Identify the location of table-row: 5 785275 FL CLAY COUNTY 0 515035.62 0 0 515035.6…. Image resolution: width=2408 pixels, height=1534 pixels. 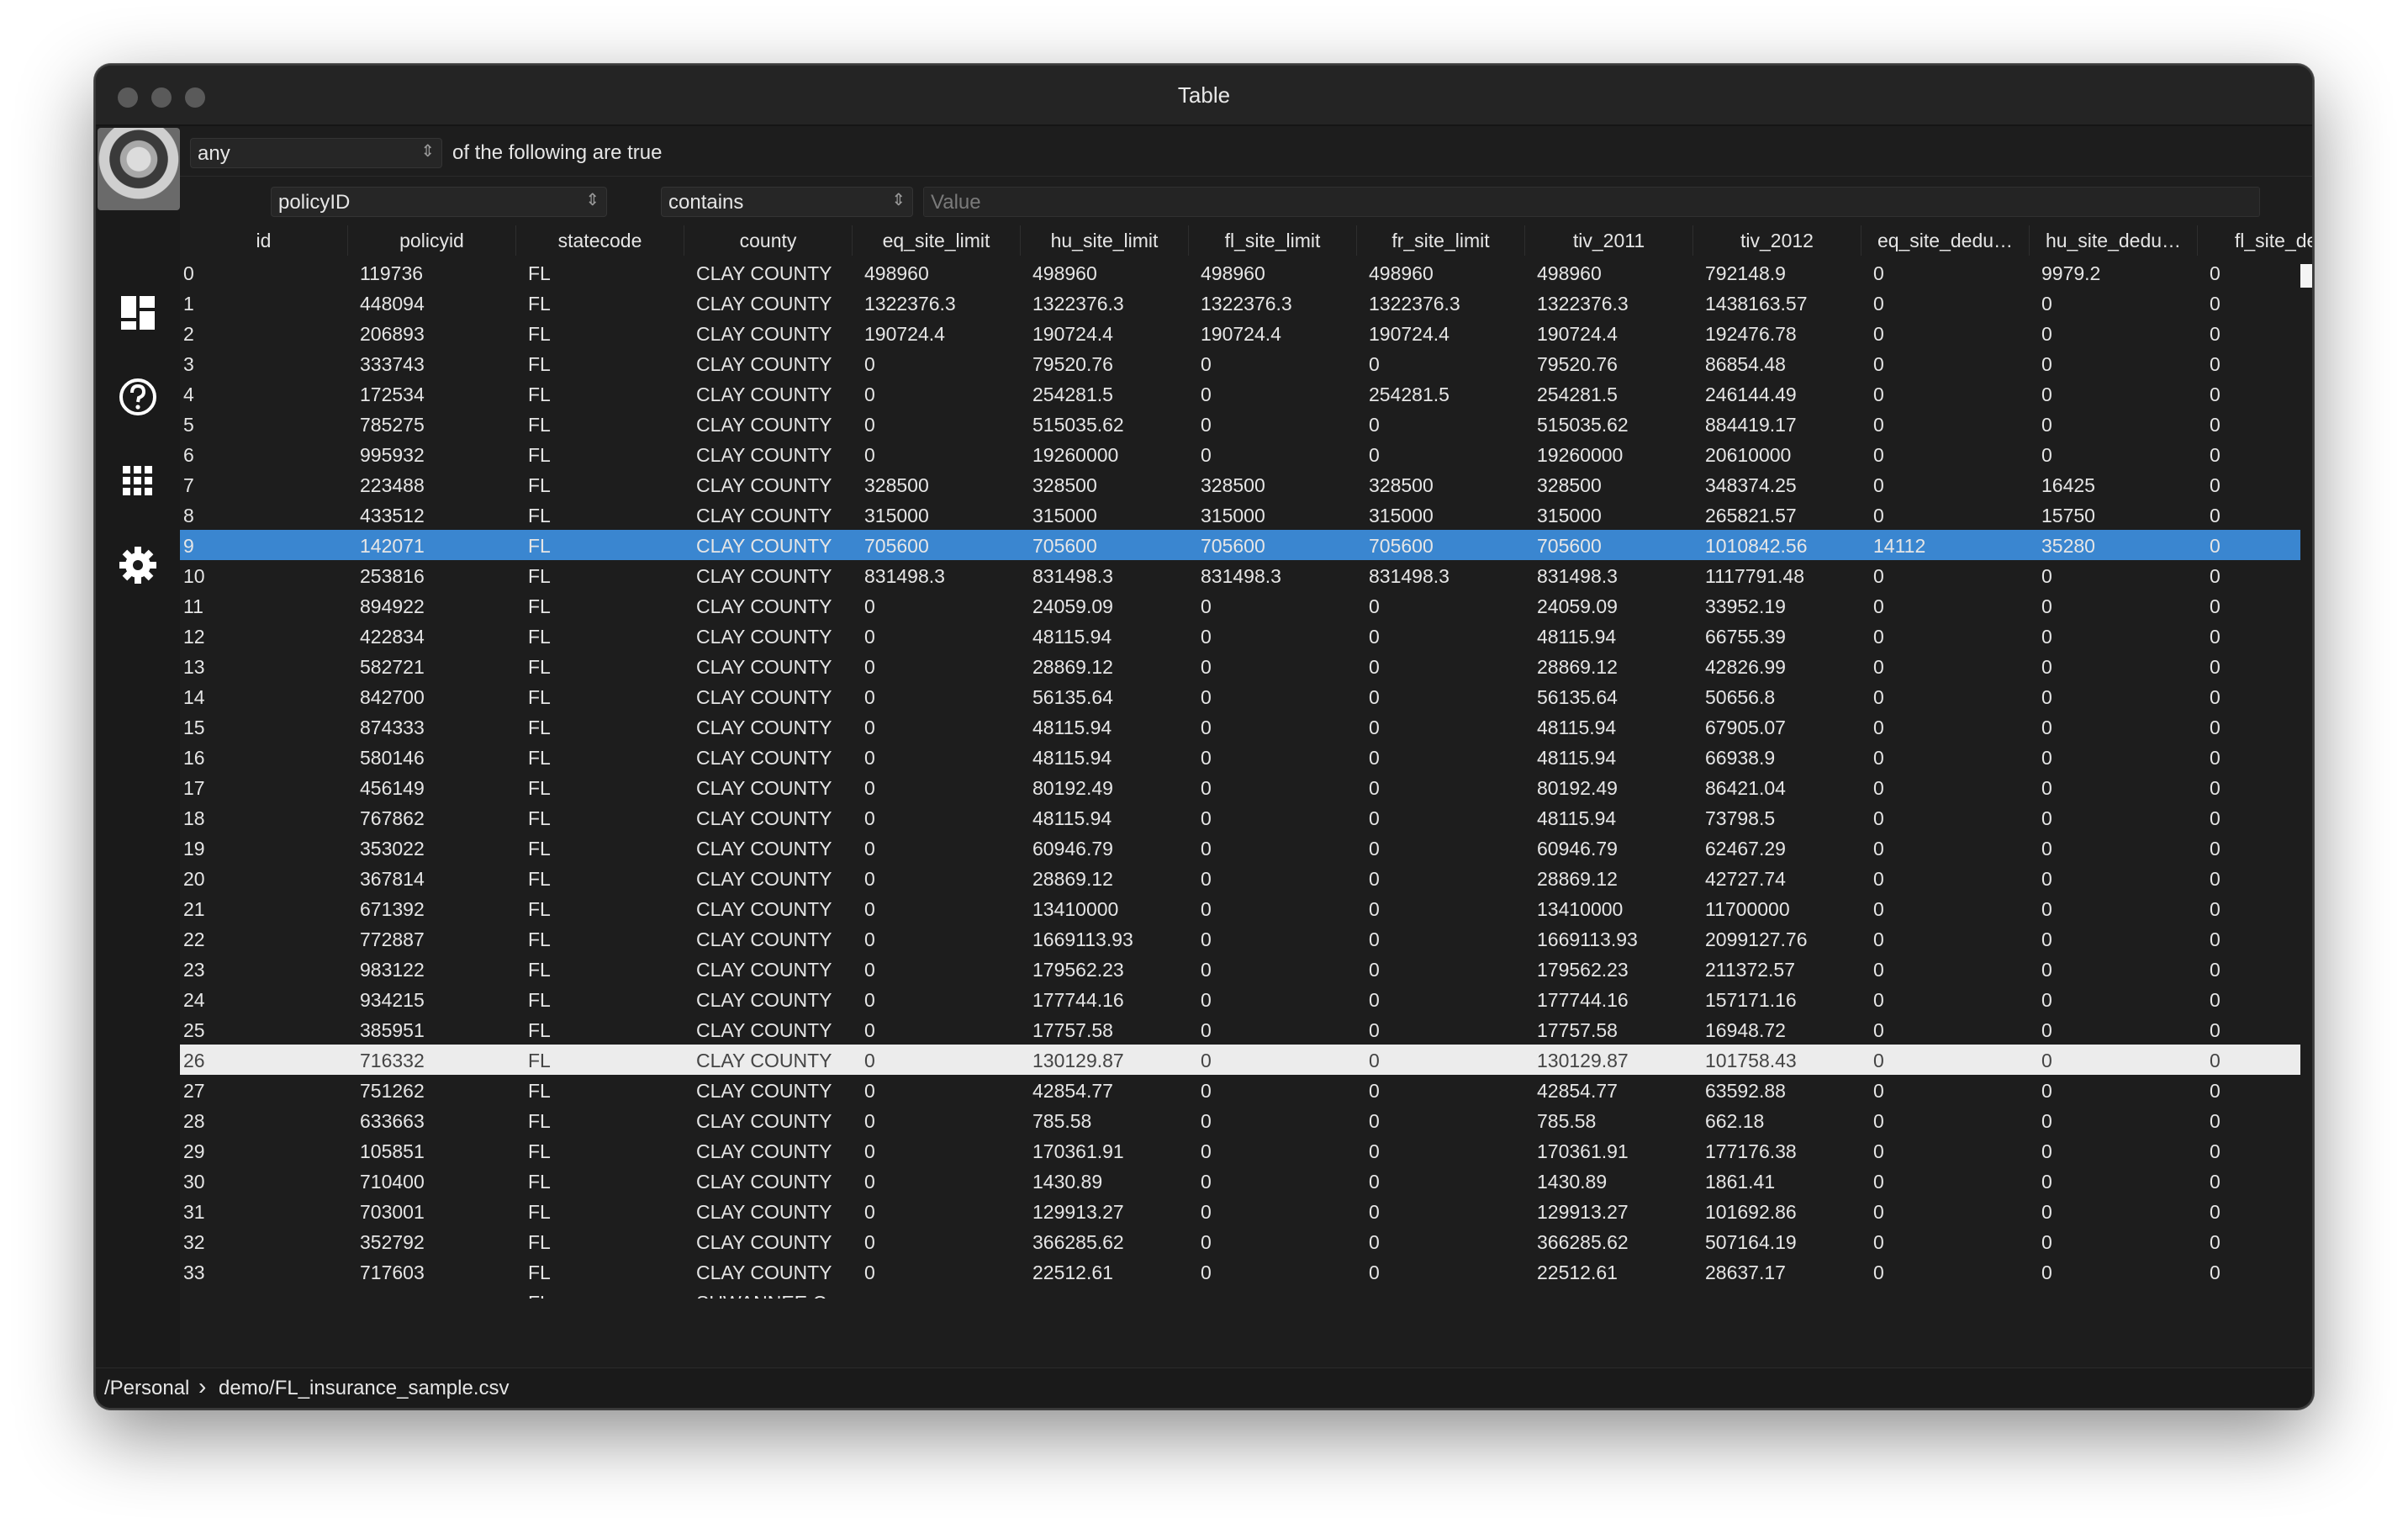
(1240, 424).